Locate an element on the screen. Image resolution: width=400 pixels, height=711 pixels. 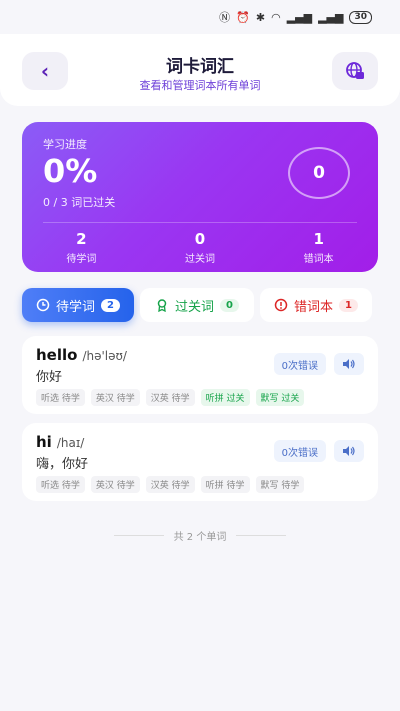
word-line: hi/haɪ/ is located at coordinates (60, 442).